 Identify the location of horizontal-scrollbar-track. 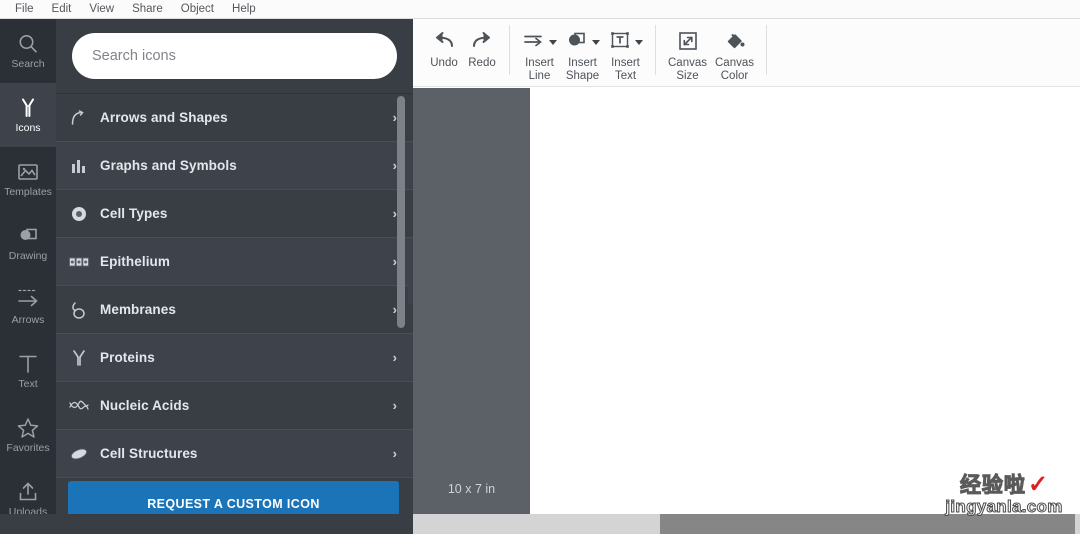
(746, 524).